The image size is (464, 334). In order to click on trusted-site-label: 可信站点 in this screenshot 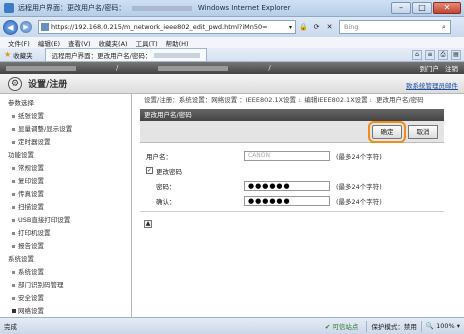, I will do `click(345, 327)`.